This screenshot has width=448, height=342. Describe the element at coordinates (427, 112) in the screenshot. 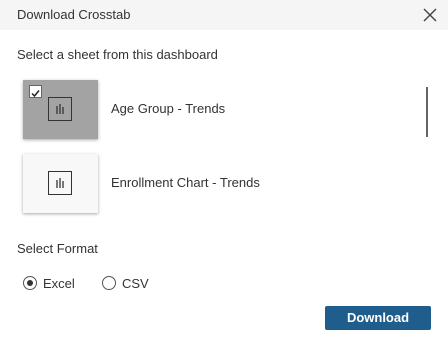

I see `sheet-list-scrollbar` at that location.